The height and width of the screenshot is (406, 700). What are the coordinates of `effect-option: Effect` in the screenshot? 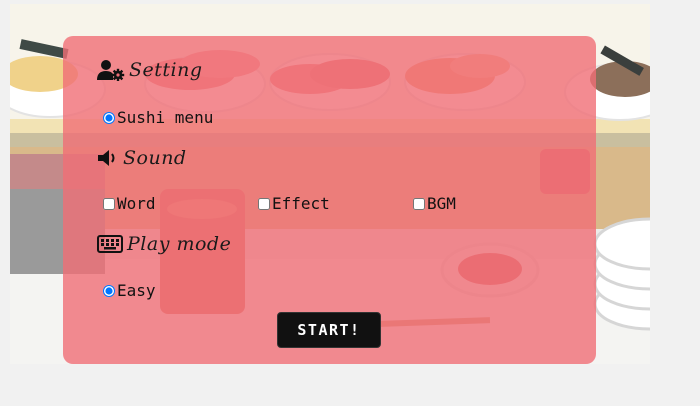 It's located at (294, 203).